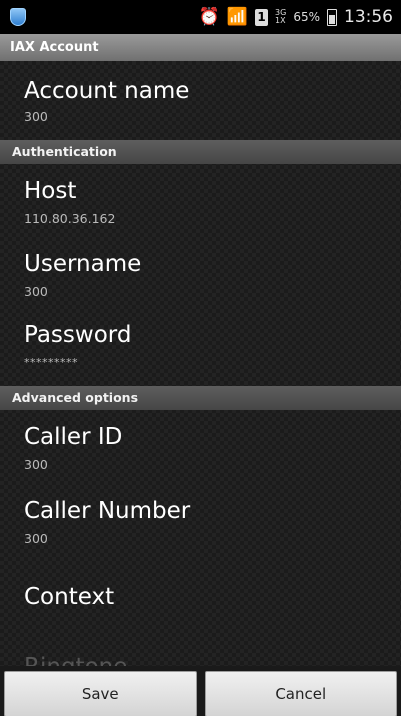 The image size is (401, 716). What do you see at coordinates (200, 347) in the screenshot?
I see `pref-password: Password *********` at bounding box center [200, 347].